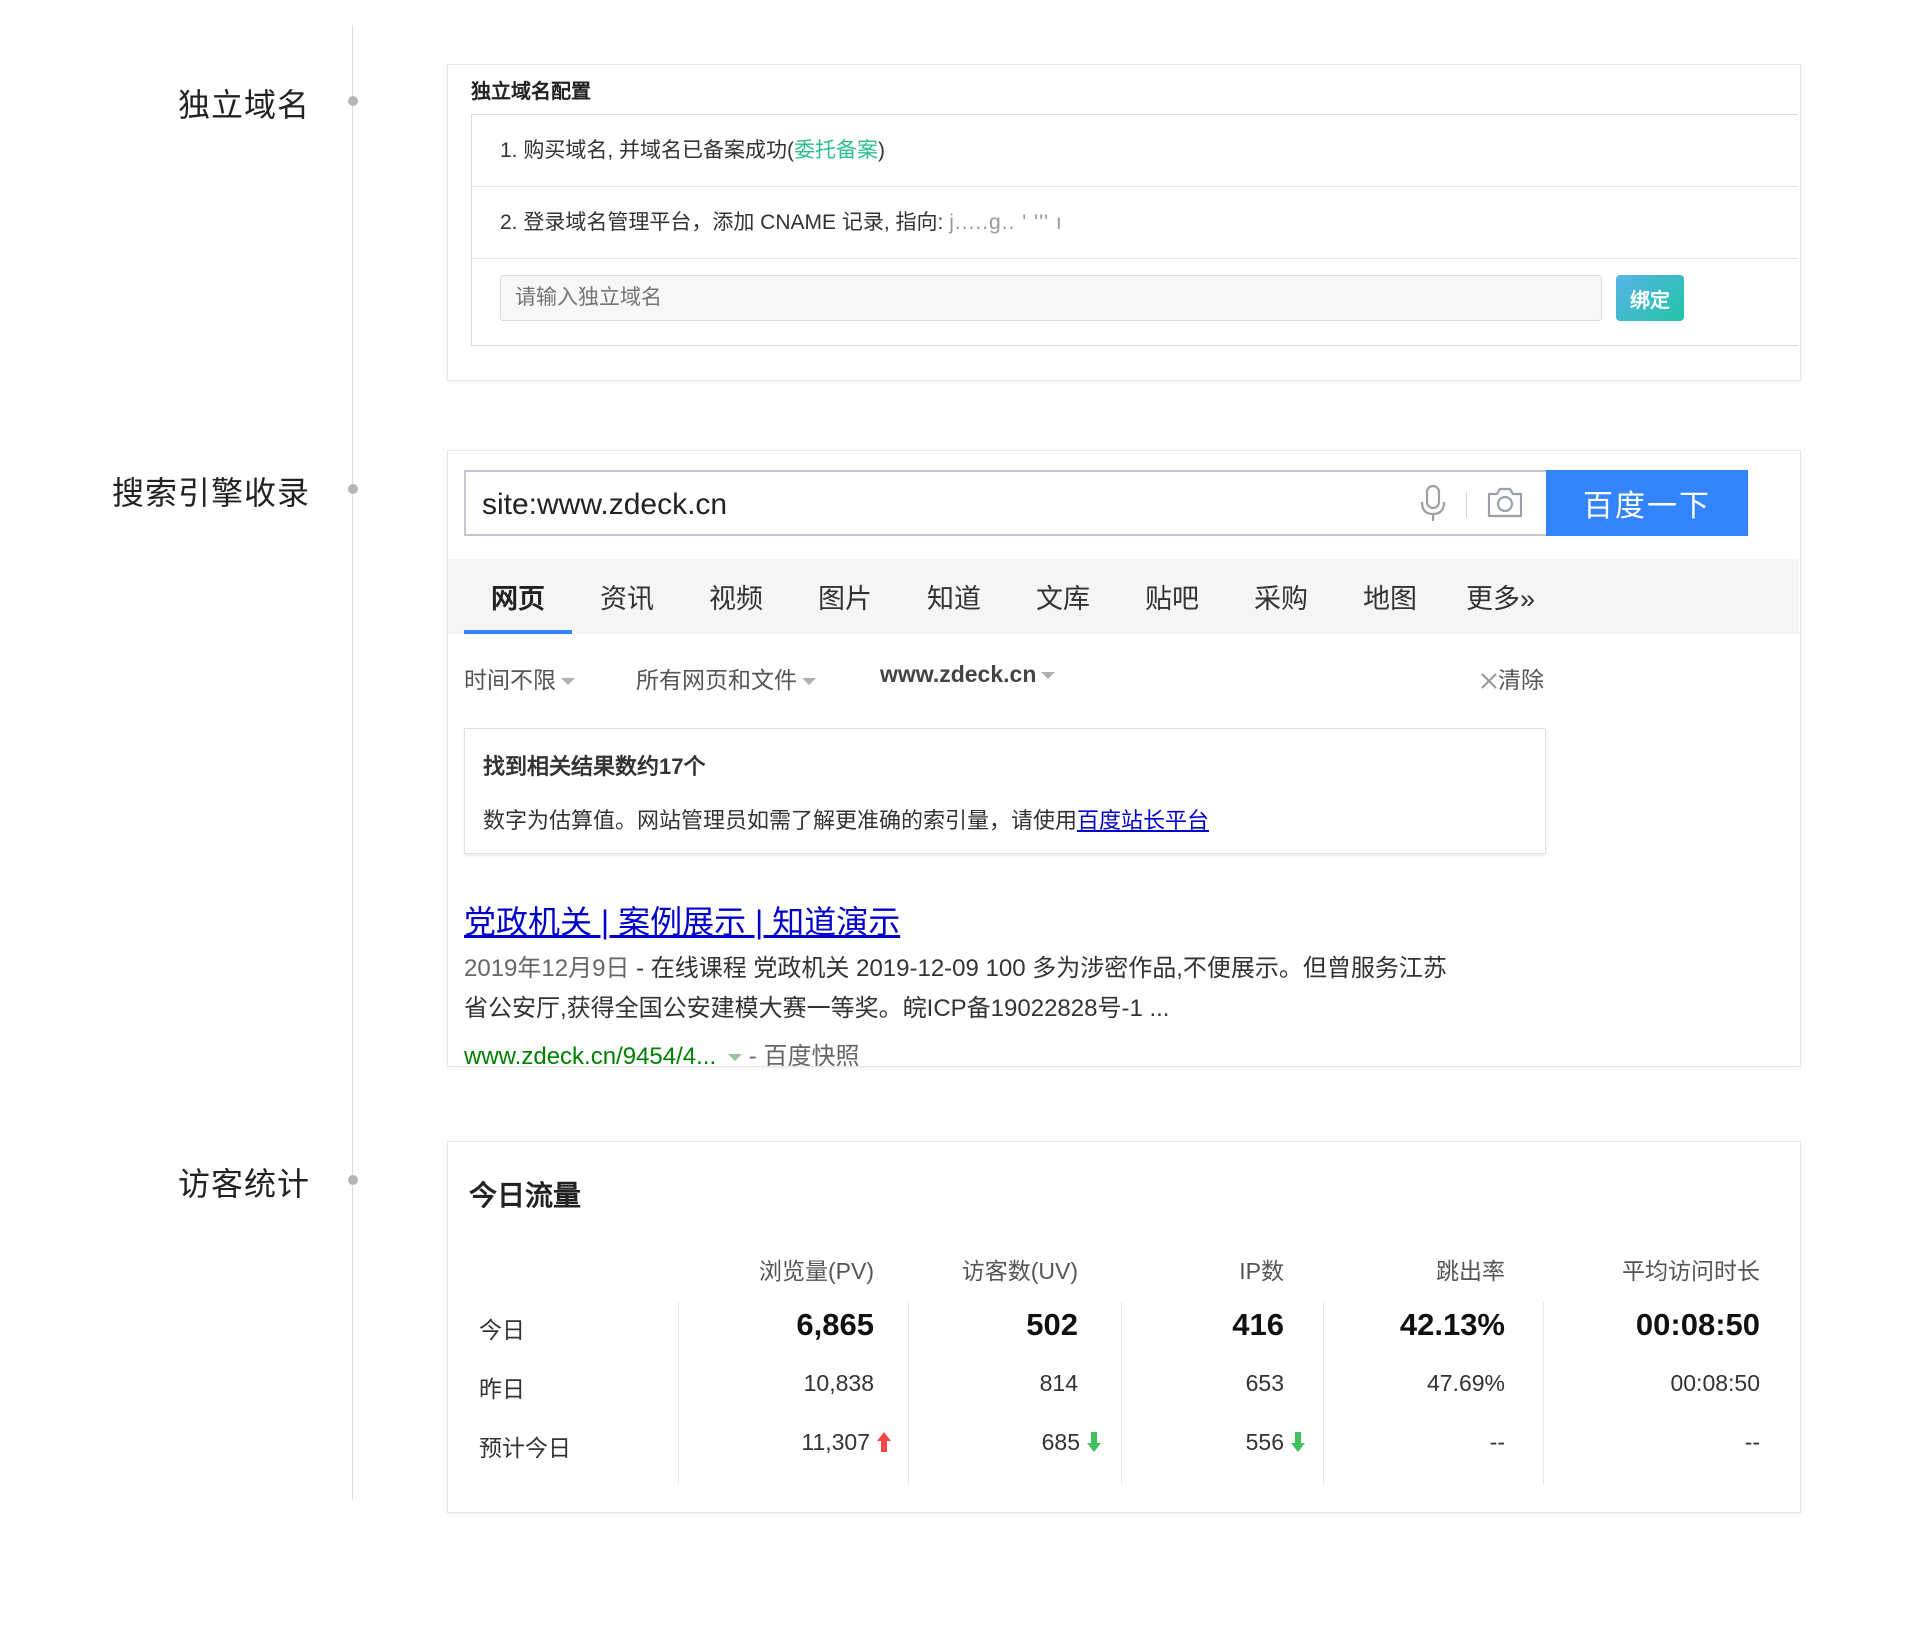 Image resolution: width=1921 pixels, height=1633 pixels. What do you see at coordinates (838, 1383) in the screenshot?
I see `yesterday-pv: 10,838` at bounding box center [838, 1383].